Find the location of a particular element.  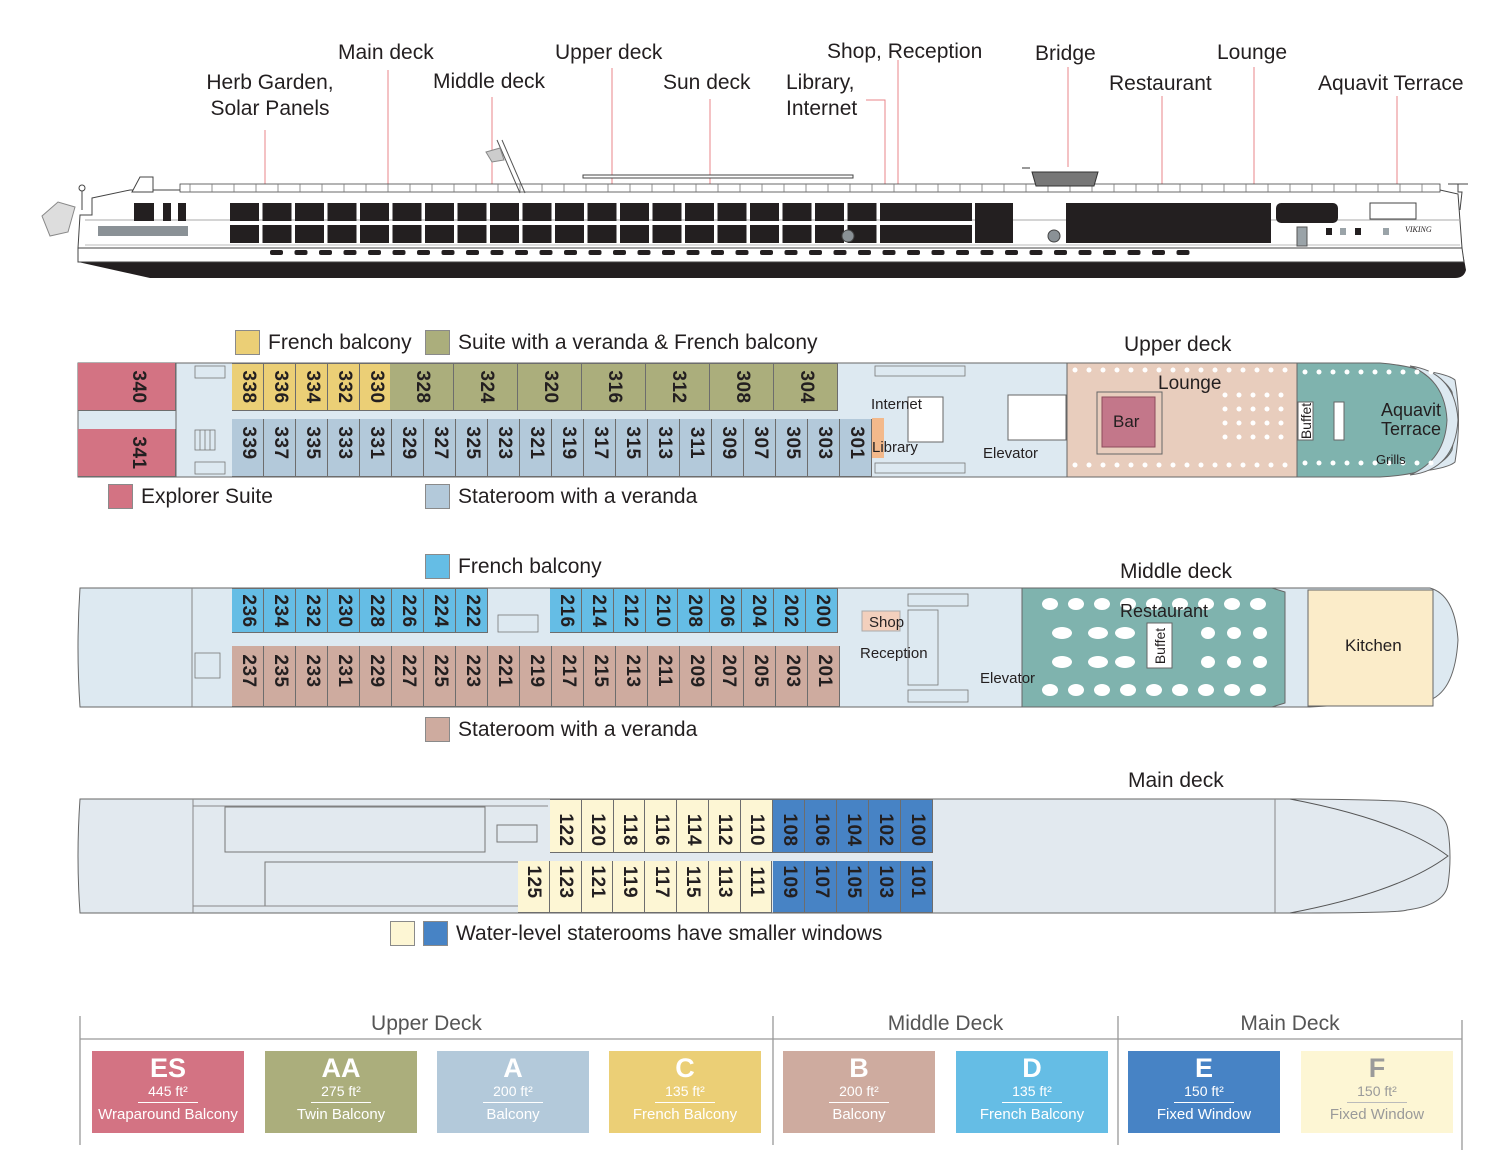

category-frame is located at coordinates (771, 1083).